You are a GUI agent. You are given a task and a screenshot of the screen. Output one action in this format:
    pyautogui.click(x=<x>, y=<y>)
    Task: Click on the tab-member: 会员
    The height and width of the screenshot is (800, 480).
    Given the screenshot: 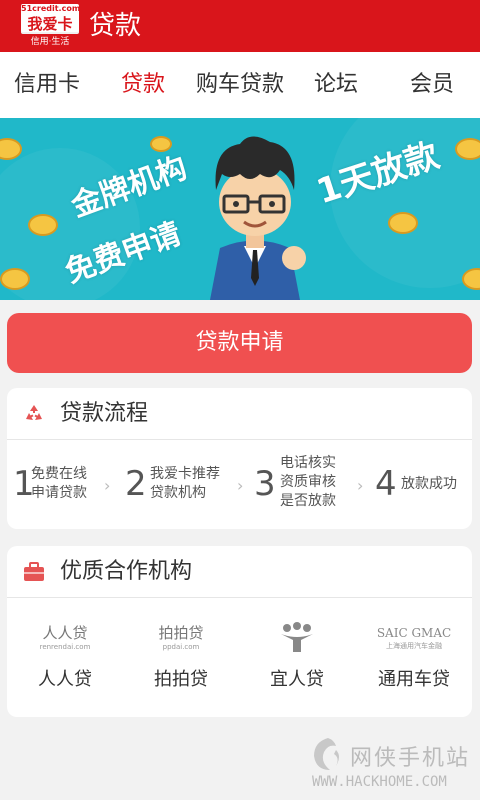 What is the action you would take?
    pyautogui.click(x=432, y=85)
    